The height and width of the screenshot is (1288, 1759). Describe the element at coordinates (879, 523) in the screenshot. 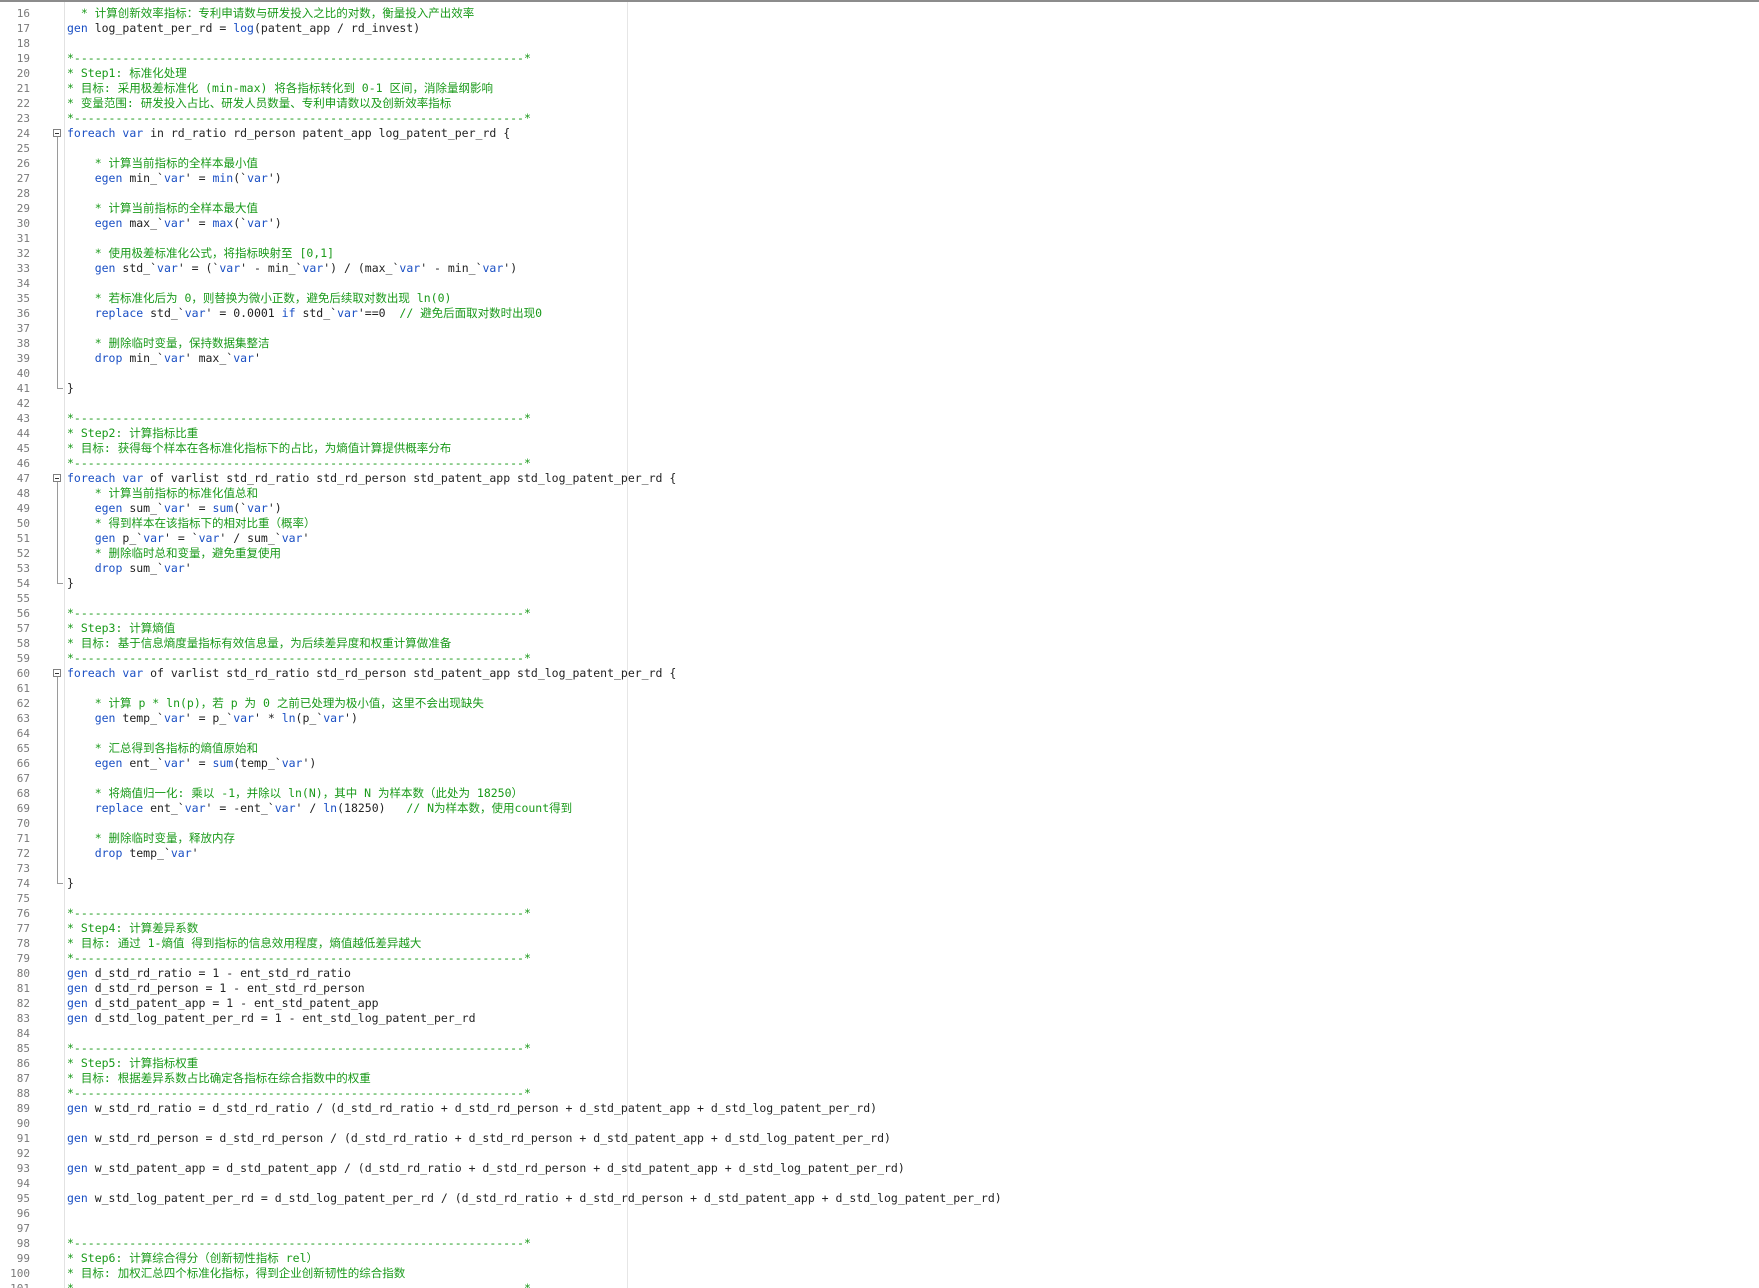

I see `code-line: 50 * 得到样本在该指标下的相对比重（概率）` at that location.